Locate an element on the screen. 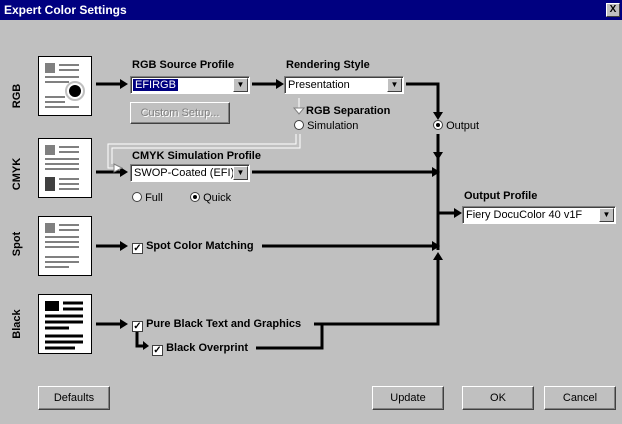  output-profile-dropdown: Fiery DocuColor 40 v1F ▼ is located at coordinates (539, 215).